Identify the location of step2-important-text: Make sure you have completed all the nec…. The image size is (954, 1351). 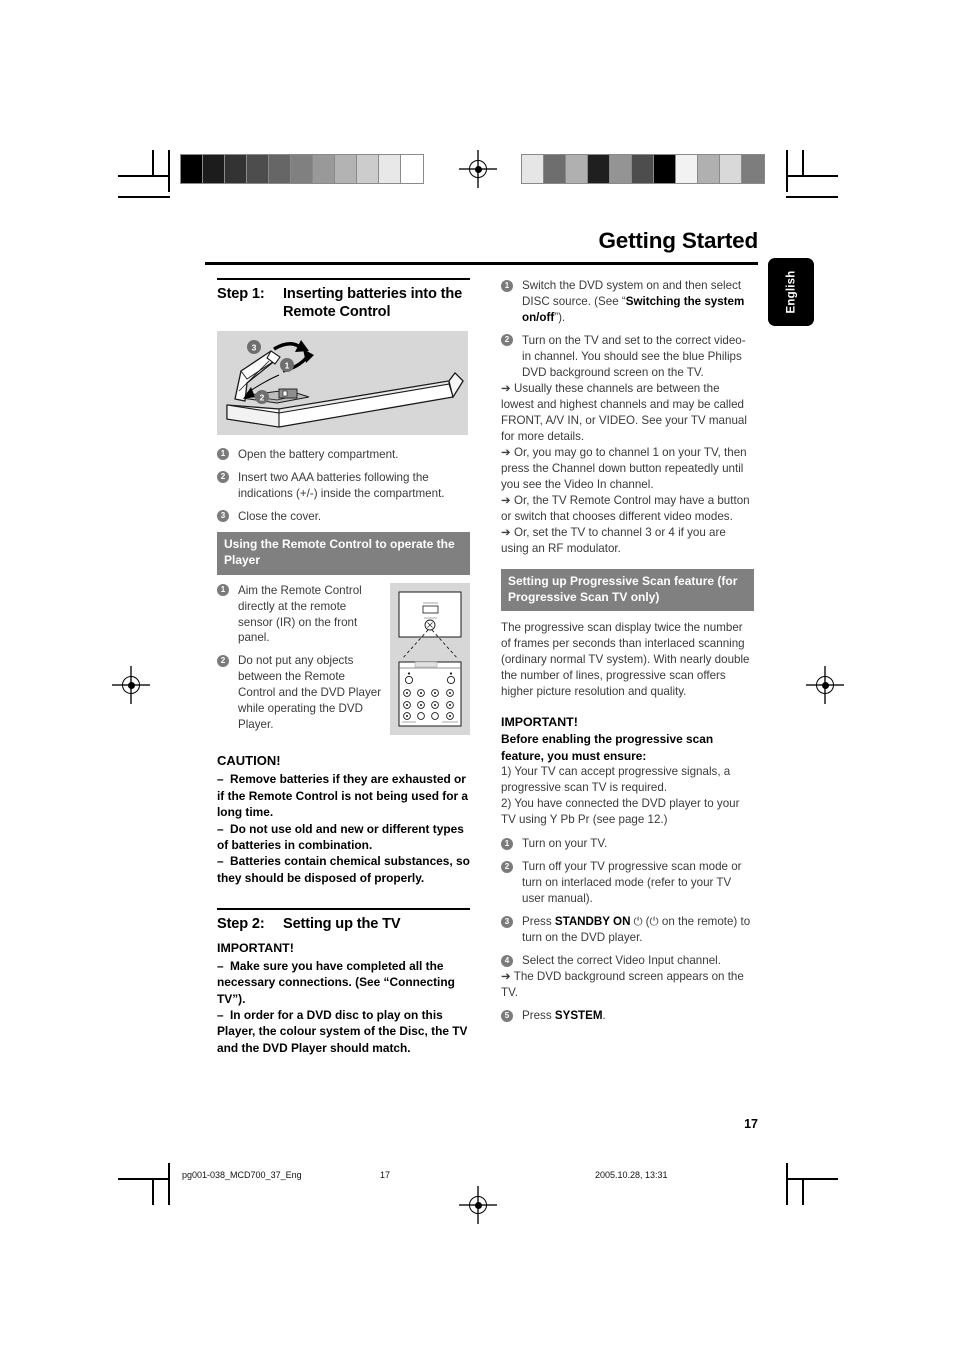
(336, 982).